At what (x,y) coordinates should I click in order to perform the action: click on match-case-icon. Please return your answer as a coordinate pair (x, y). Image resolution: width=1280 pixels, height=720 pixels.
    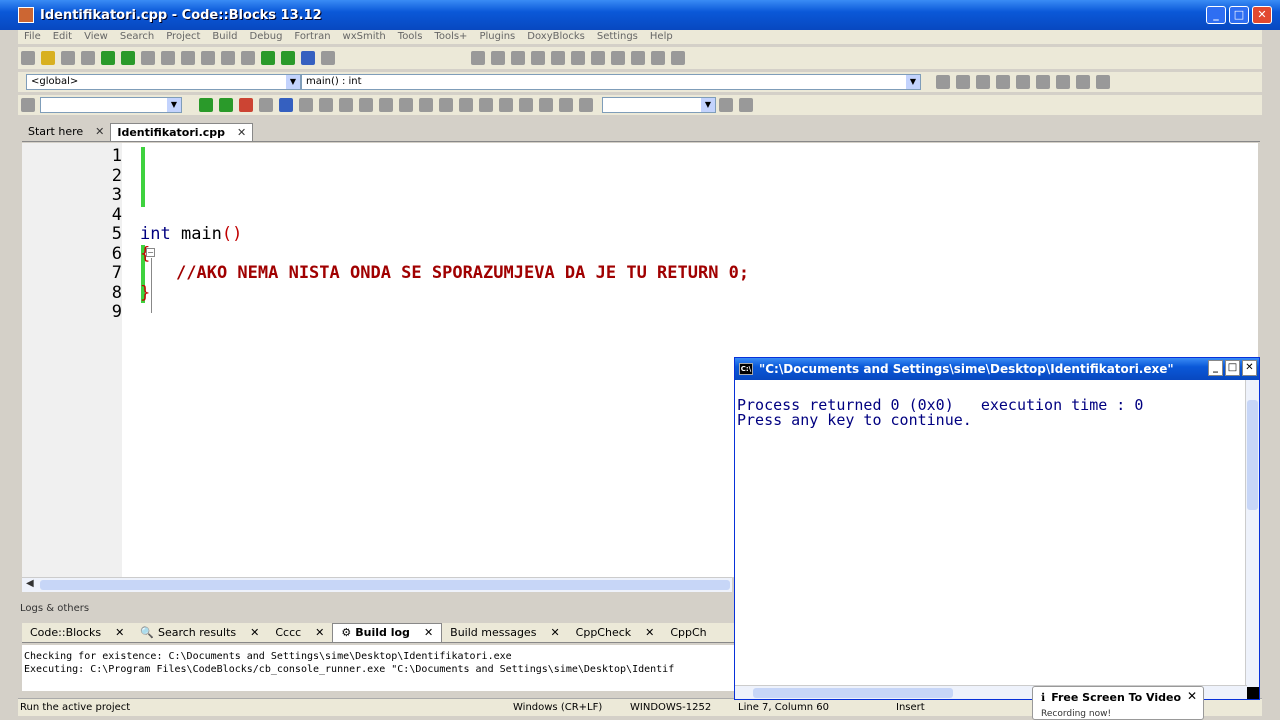
    Looking at the image, I should click on (286, 105).